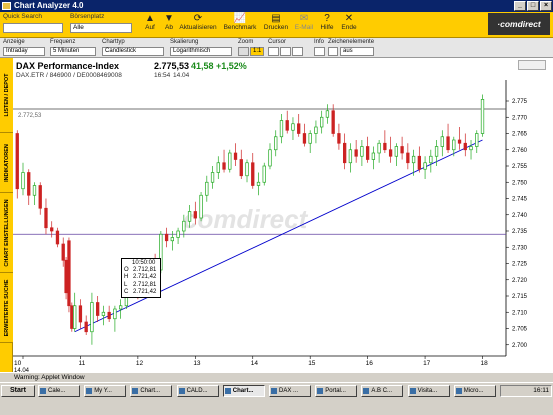  What do you see at coordinates (357, 51) in the screenshot?
I see `drawing-select: aus` at bounding box center [357, 51].